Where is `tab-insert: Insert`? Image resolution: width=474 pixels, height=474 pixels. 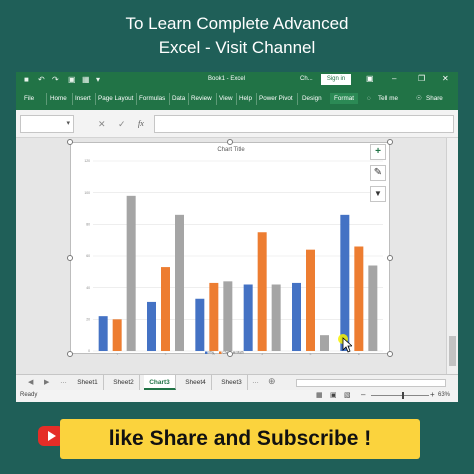 tab-insert: Insert is located at coordinates (83, 98).